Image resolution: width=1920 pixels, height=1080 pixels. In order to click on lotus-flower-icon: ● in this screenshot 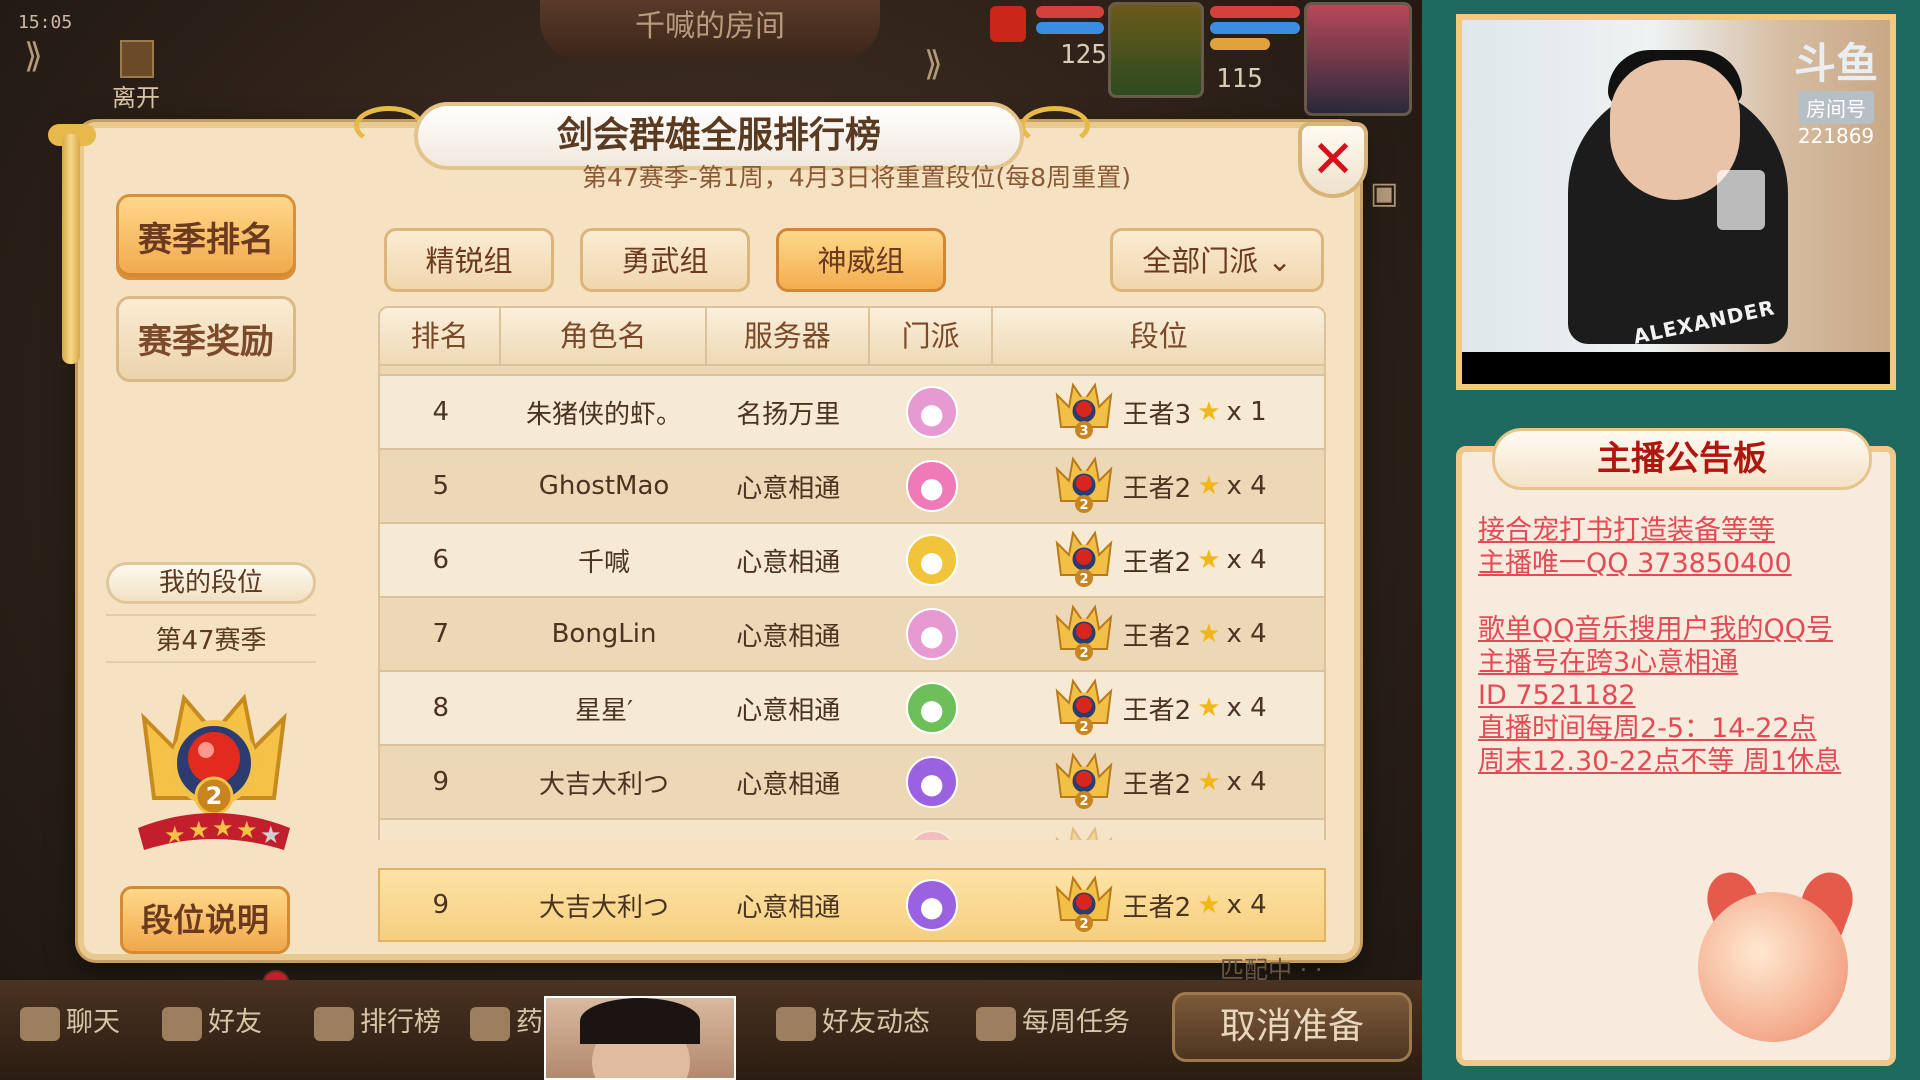, I will do `click(931, 486)`.